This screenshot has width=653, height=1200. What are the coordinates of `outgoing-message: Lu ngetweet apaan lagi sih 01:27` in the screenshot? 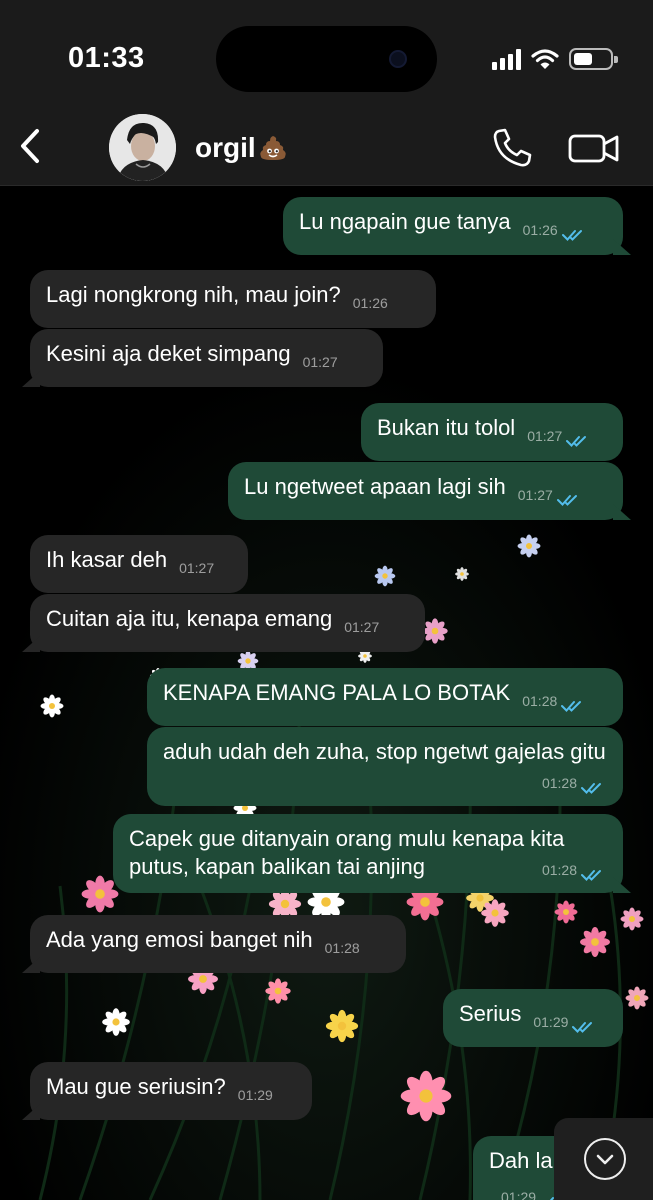 It's located at (425, 491).